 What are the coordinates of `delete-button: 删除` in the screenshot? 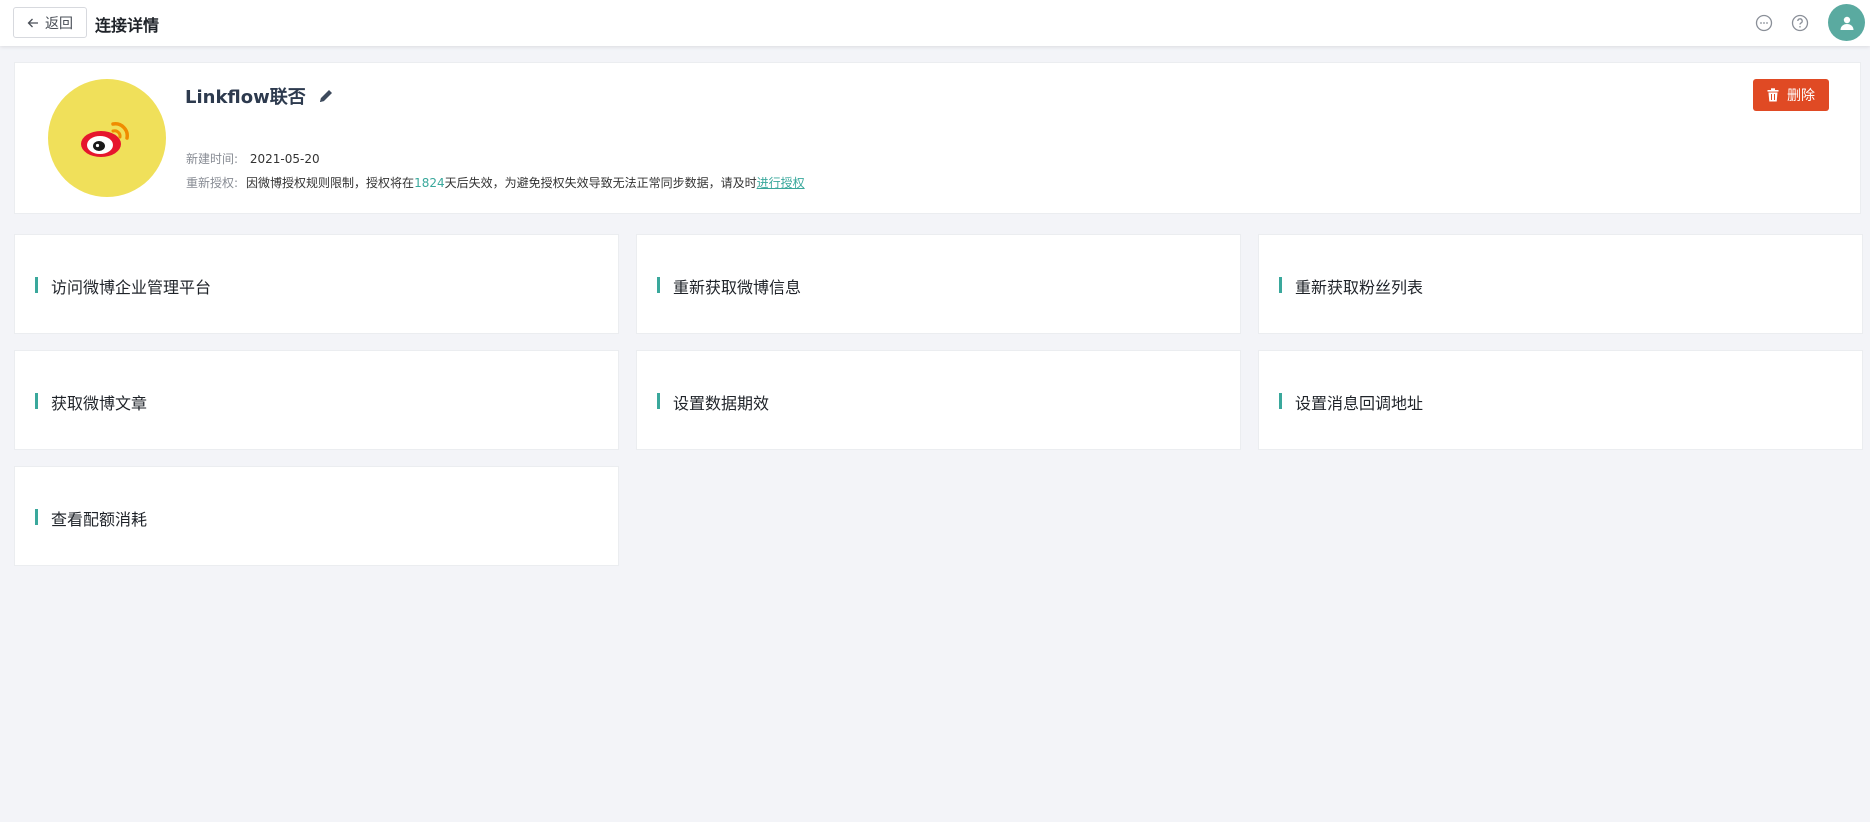 It's located at (1791, 95).